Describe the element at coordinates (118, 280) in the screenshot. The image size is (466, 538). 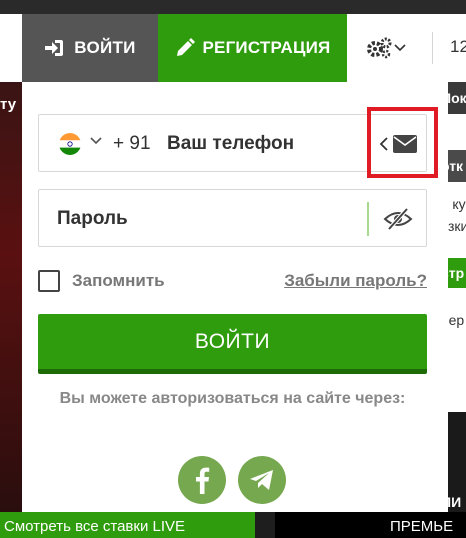
I see `remember-label: Запомнить` at that location.